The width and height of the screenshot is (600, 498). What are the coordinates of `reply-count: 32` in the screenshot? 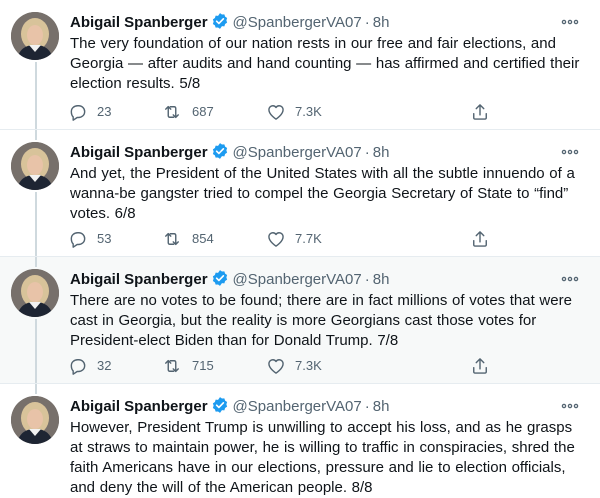 It's located at (104, 365).